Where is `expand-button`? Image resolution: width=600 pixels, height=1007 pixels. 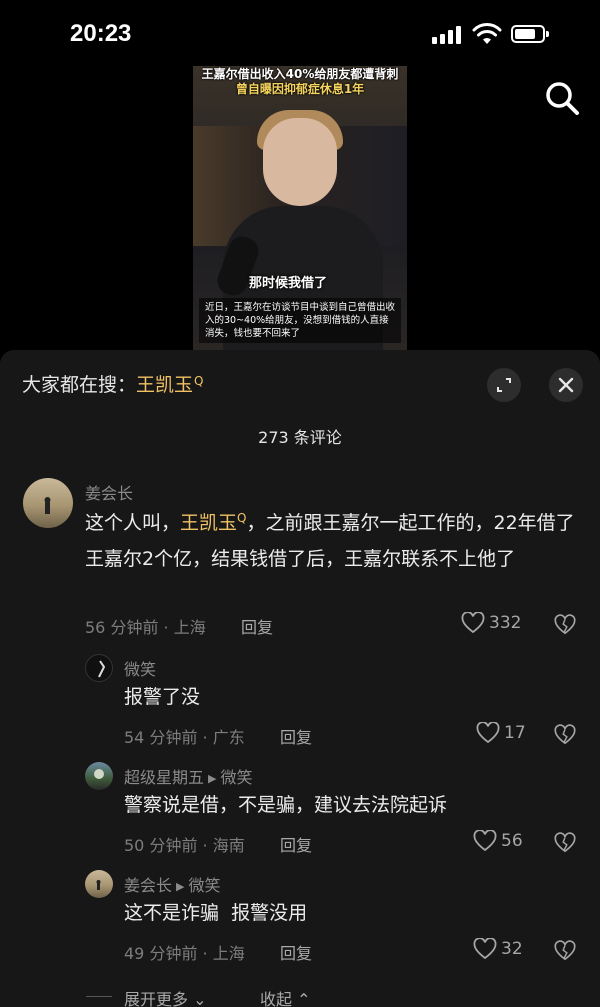
expand-button is located at coordinates (504, 385).